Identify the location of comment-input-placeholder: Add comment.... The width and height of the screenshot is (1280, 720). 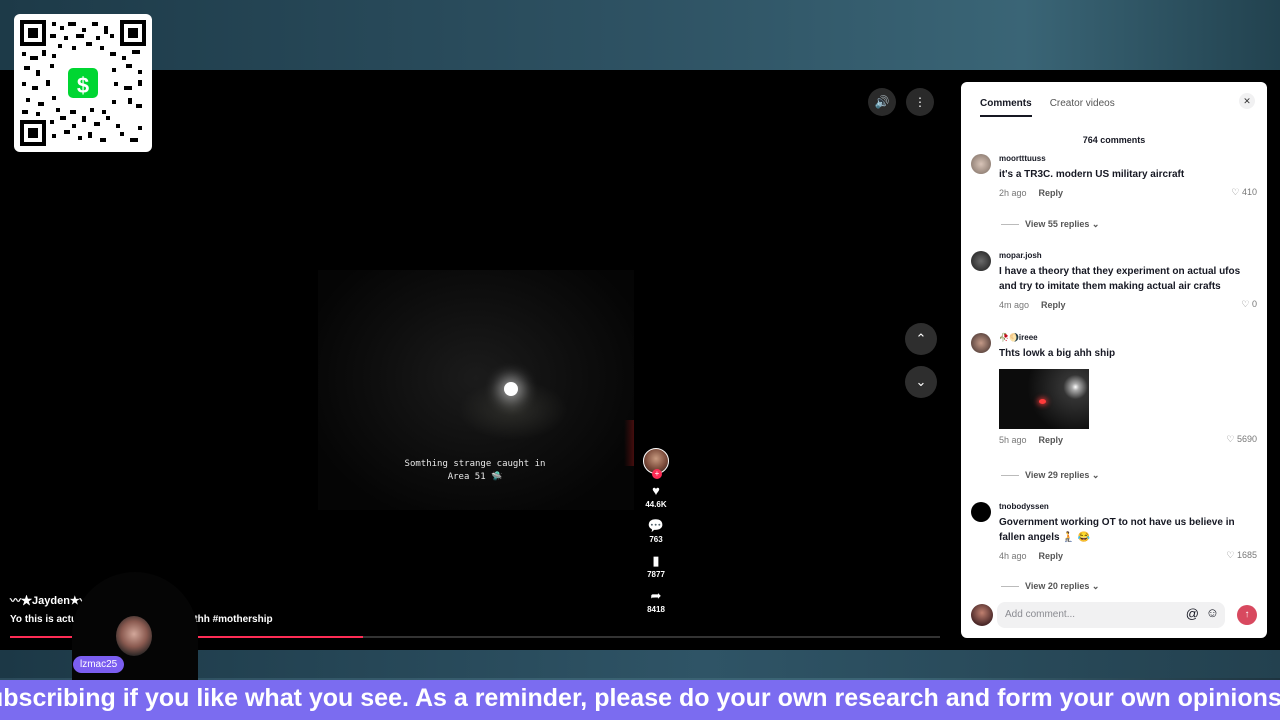
(1040, 614).